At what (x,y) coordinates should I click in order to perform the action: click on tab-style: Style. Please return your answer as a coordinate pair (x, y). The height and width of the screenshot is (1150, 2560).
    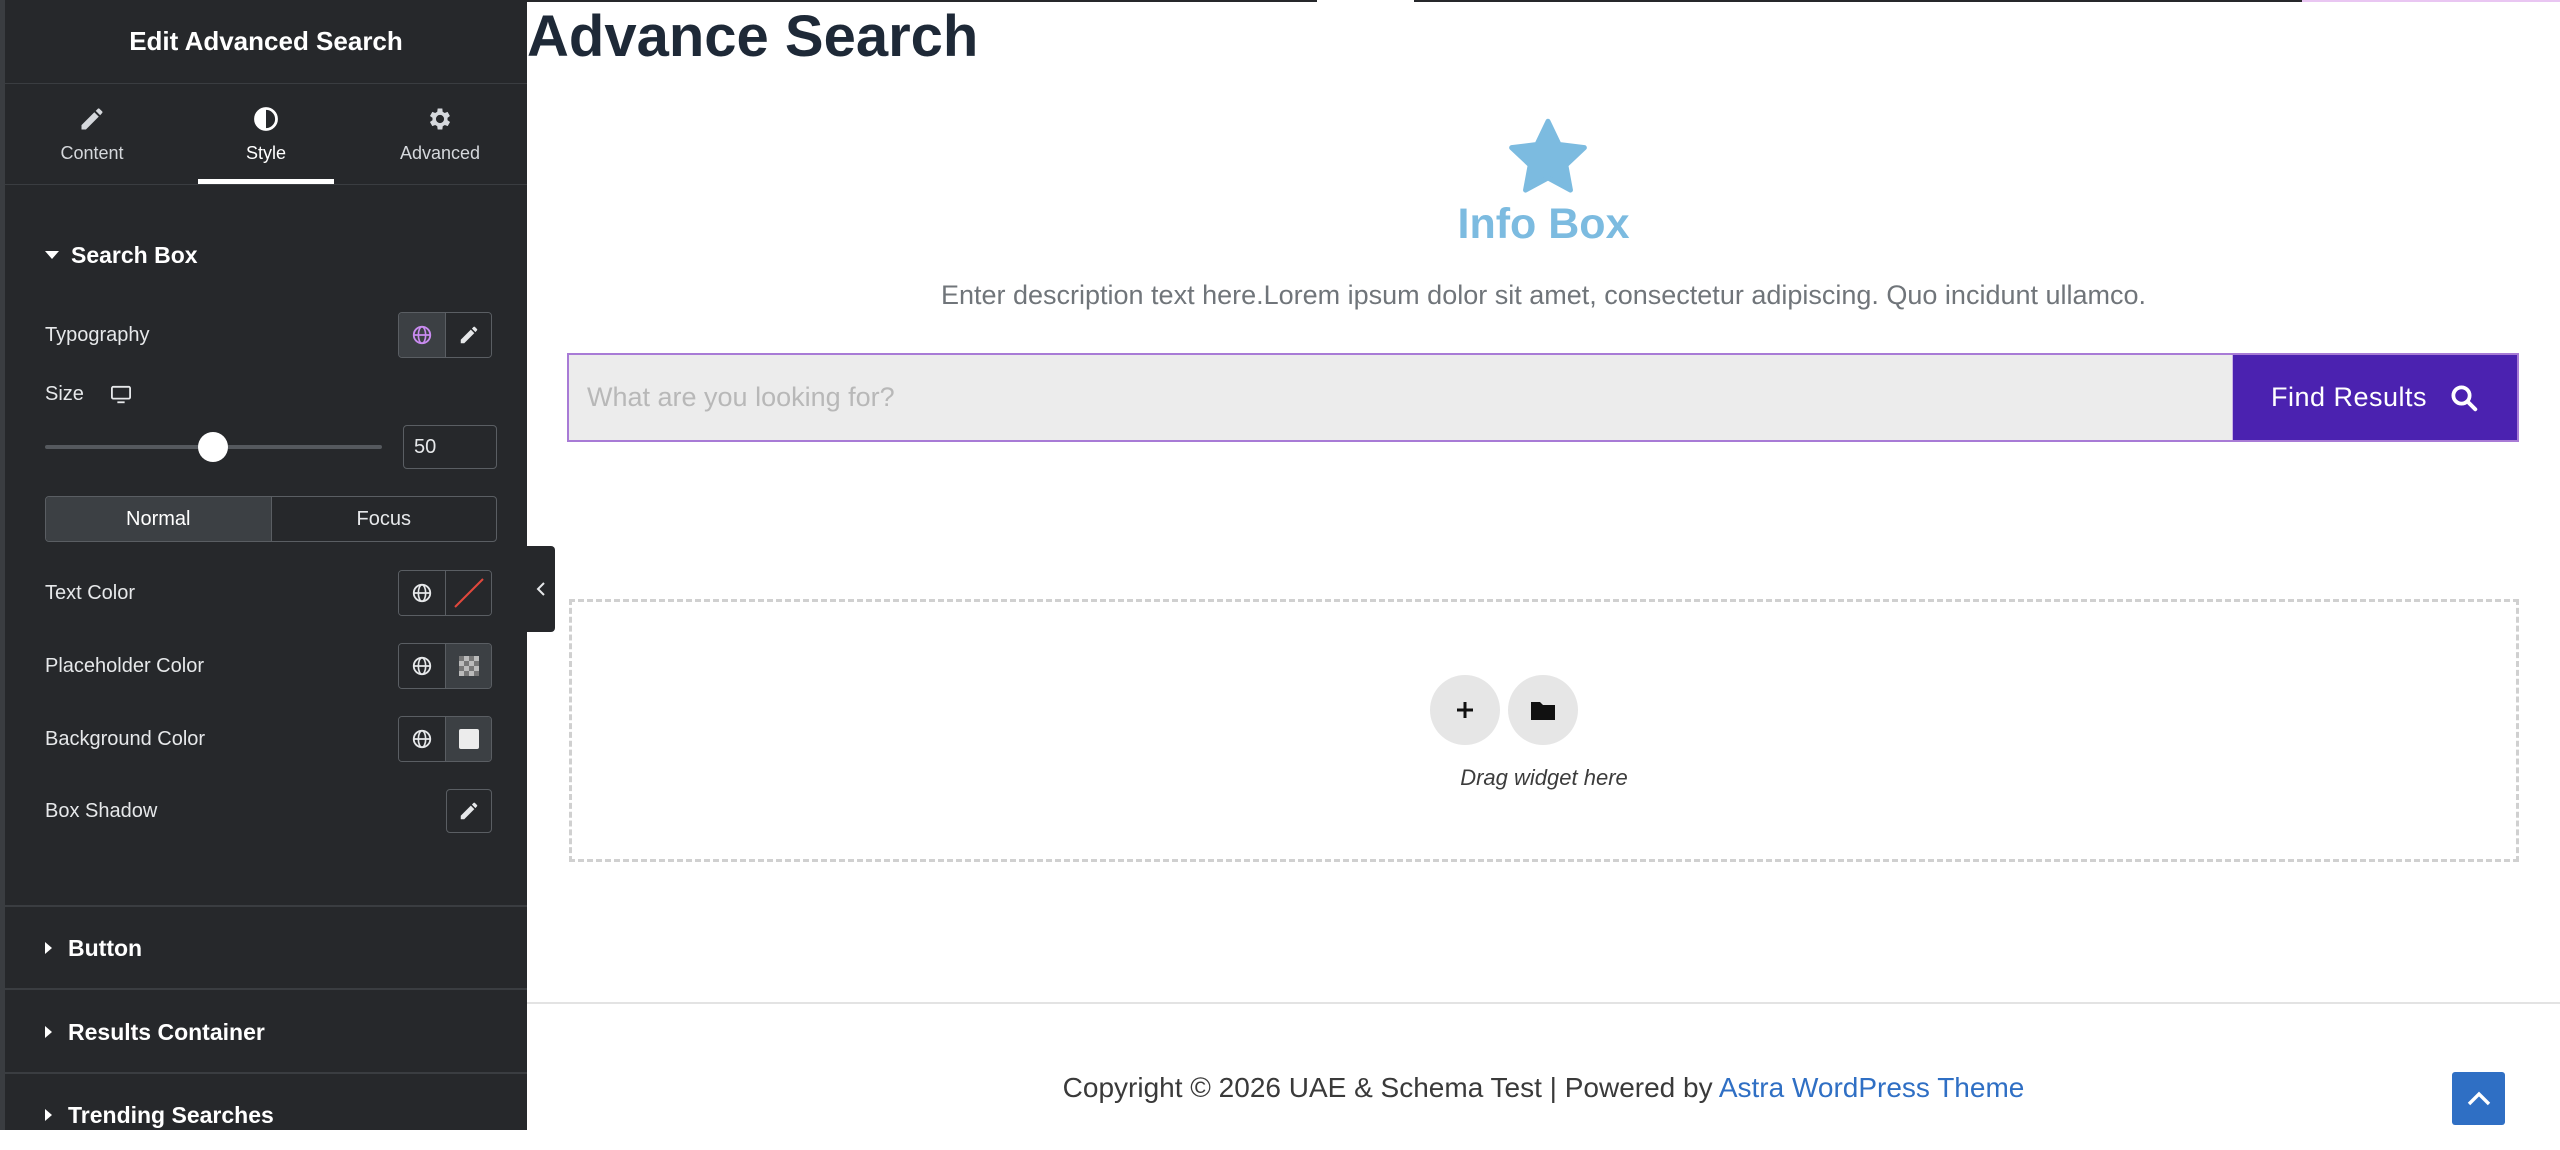
    Looking at the image, I should click on (266, 134).